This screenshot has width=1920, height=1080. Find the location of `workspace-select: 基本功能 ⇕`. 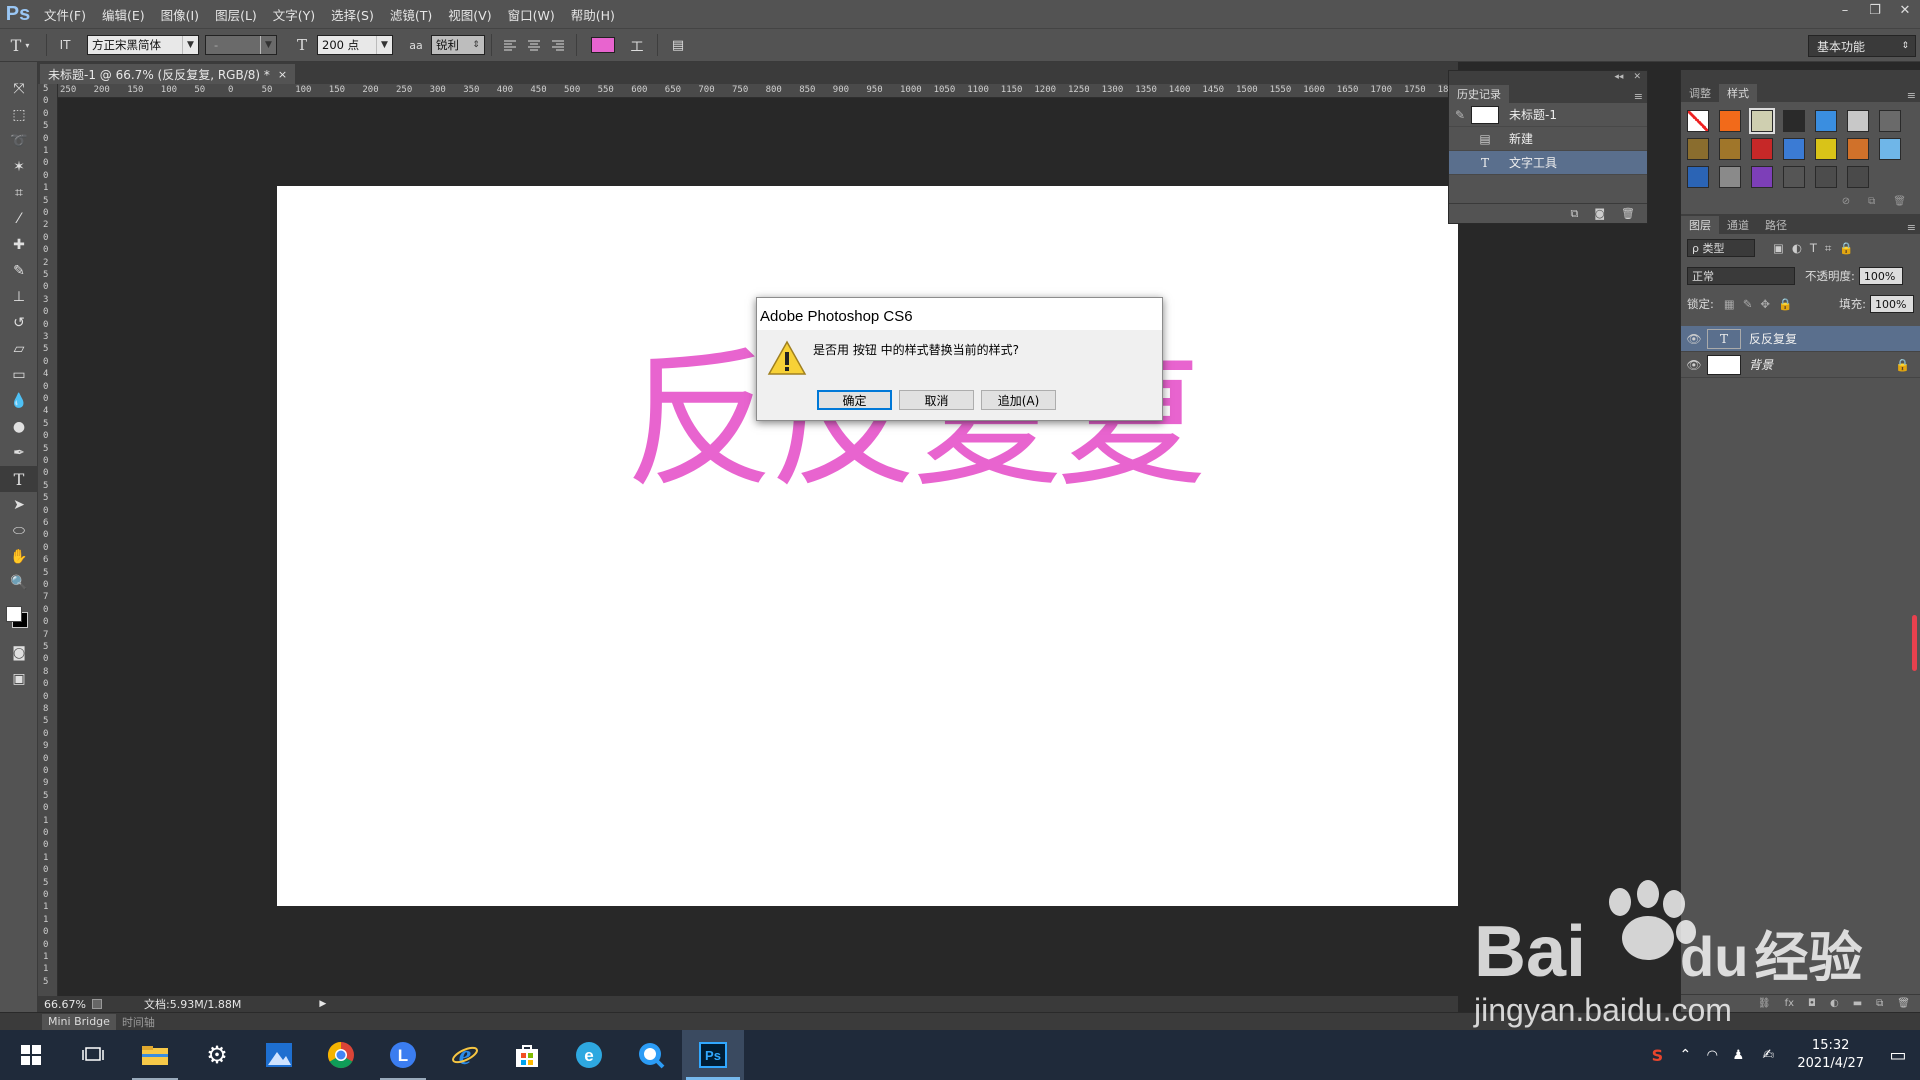

workspace-select: 基本功能 ⇕ is located at coordinates (1862, 46).